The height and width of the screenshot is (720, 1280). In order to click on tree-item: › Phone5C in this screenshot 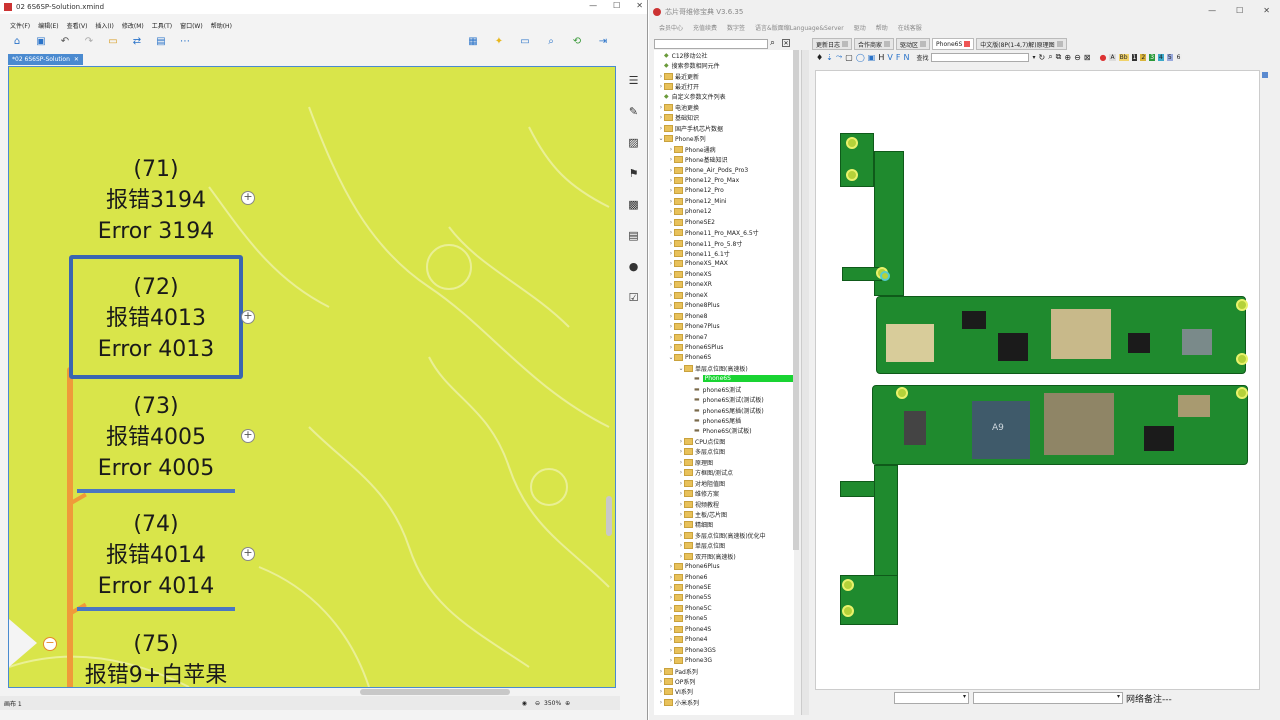, I will do `click(724, 608)`.